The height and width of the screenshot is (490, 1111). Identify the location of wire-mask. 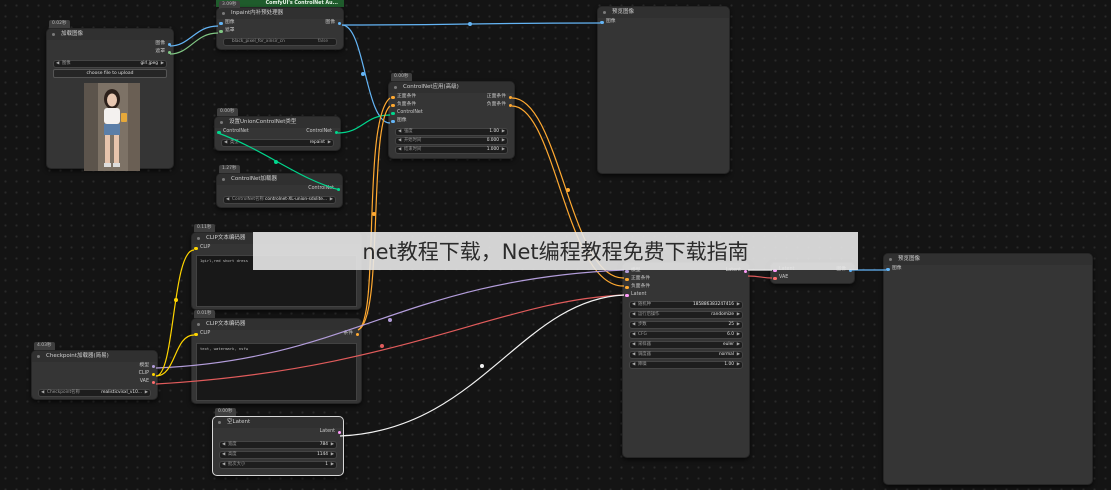
(194, 43).